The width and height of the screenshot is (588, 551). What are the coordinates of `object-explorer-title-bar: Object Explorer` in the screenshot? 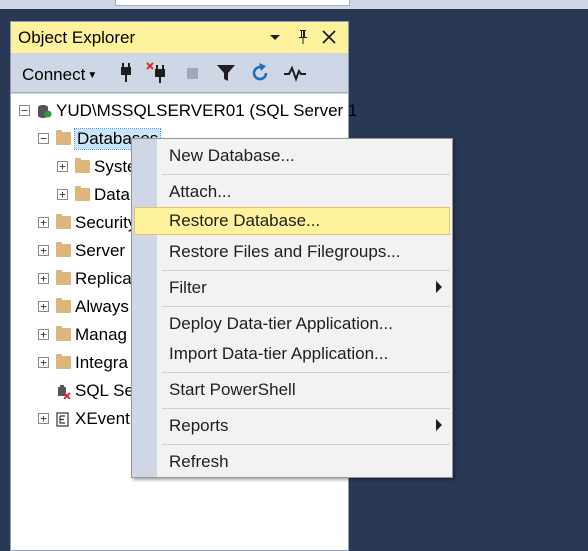 It's located at (179, 37).